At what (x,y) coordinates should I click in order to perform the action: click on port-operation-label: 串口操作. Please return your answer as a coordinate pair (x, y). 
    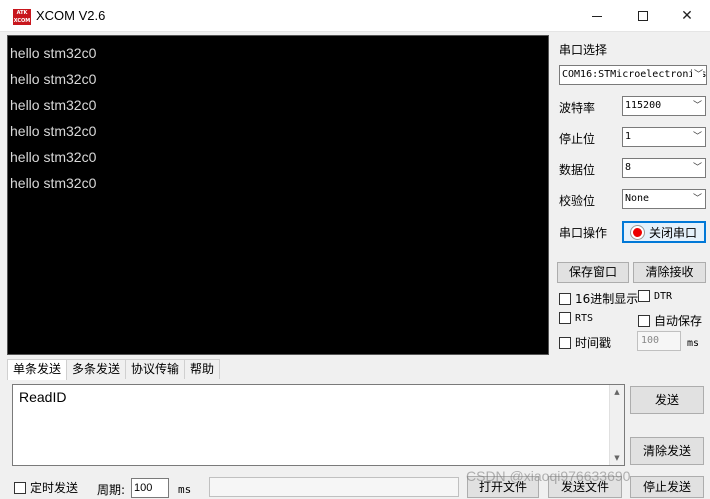
    Looking at the image, I should click on (583, 233).